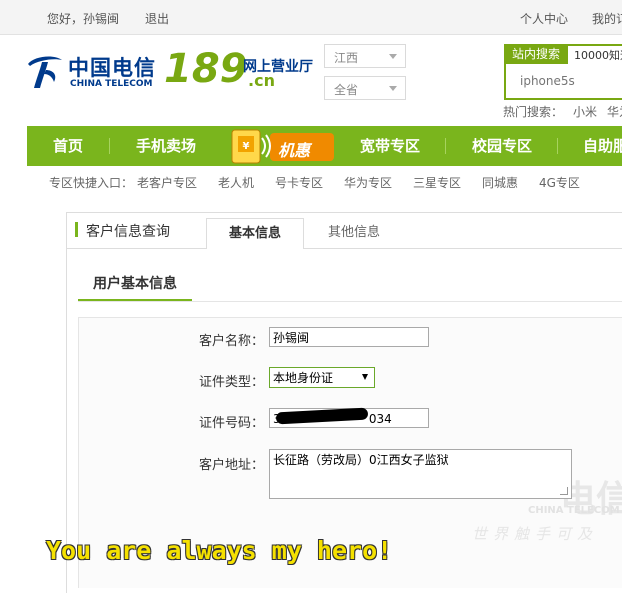 Image resolution: width=622 pixels, height=593 pixels. What do you see at coordinates (502, 146) in the screenshot?
I see `nav-item-campus: 校园专区` at bounding box center [502, 146].